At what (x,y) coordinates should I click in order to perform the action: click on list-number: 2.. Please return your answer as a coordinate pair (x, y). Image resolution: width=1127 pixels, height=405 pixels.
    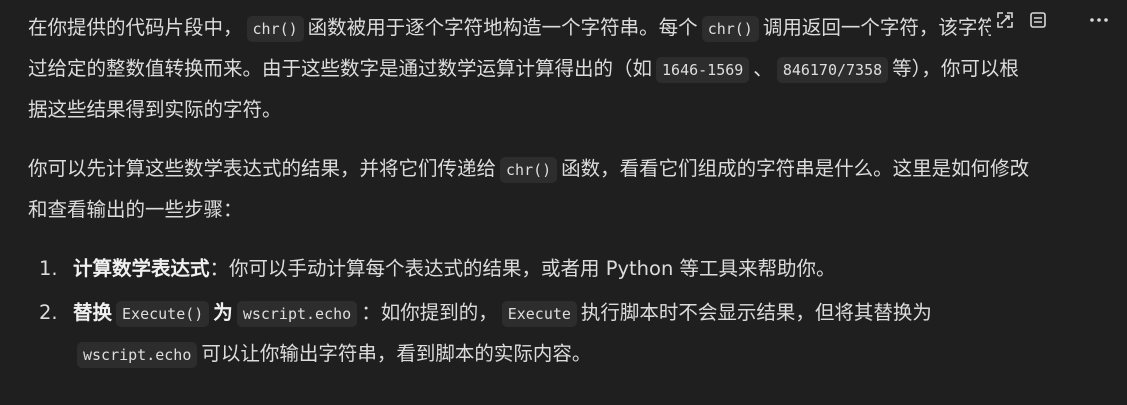
    Looking at the image, I should click on (48, 312).